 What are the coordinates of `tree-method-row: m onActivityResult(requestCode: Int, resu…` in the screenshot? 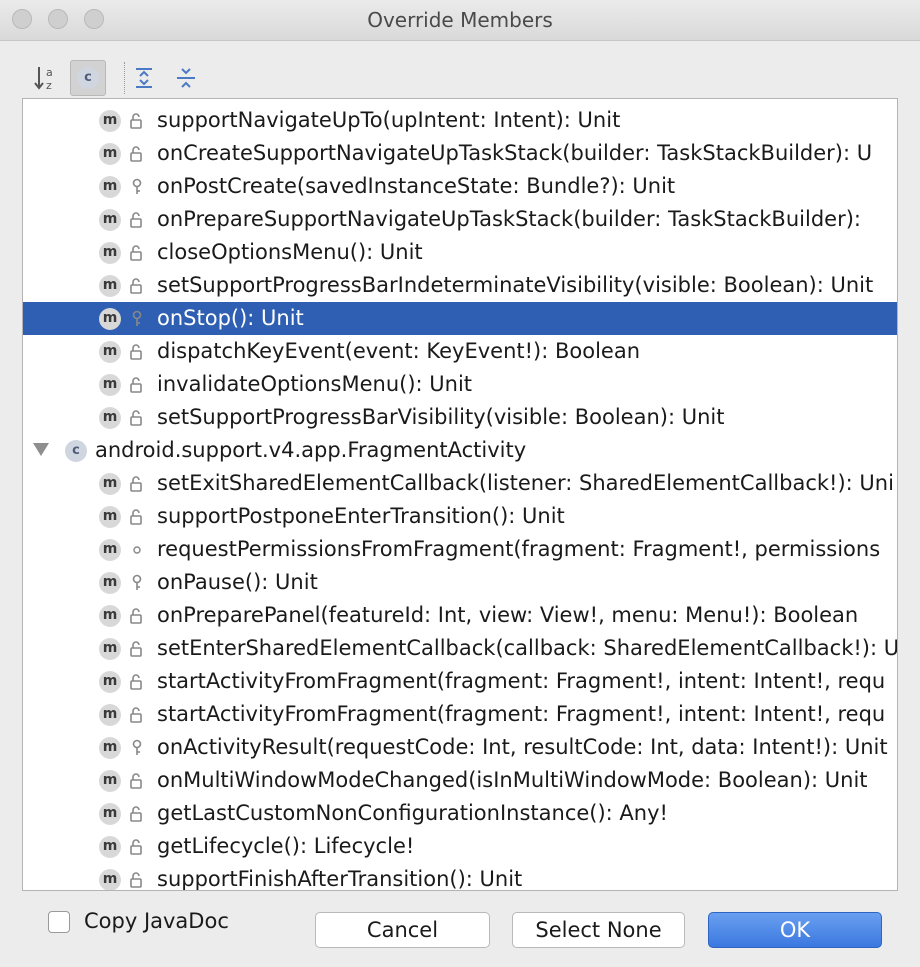 It's located at (460, 747).